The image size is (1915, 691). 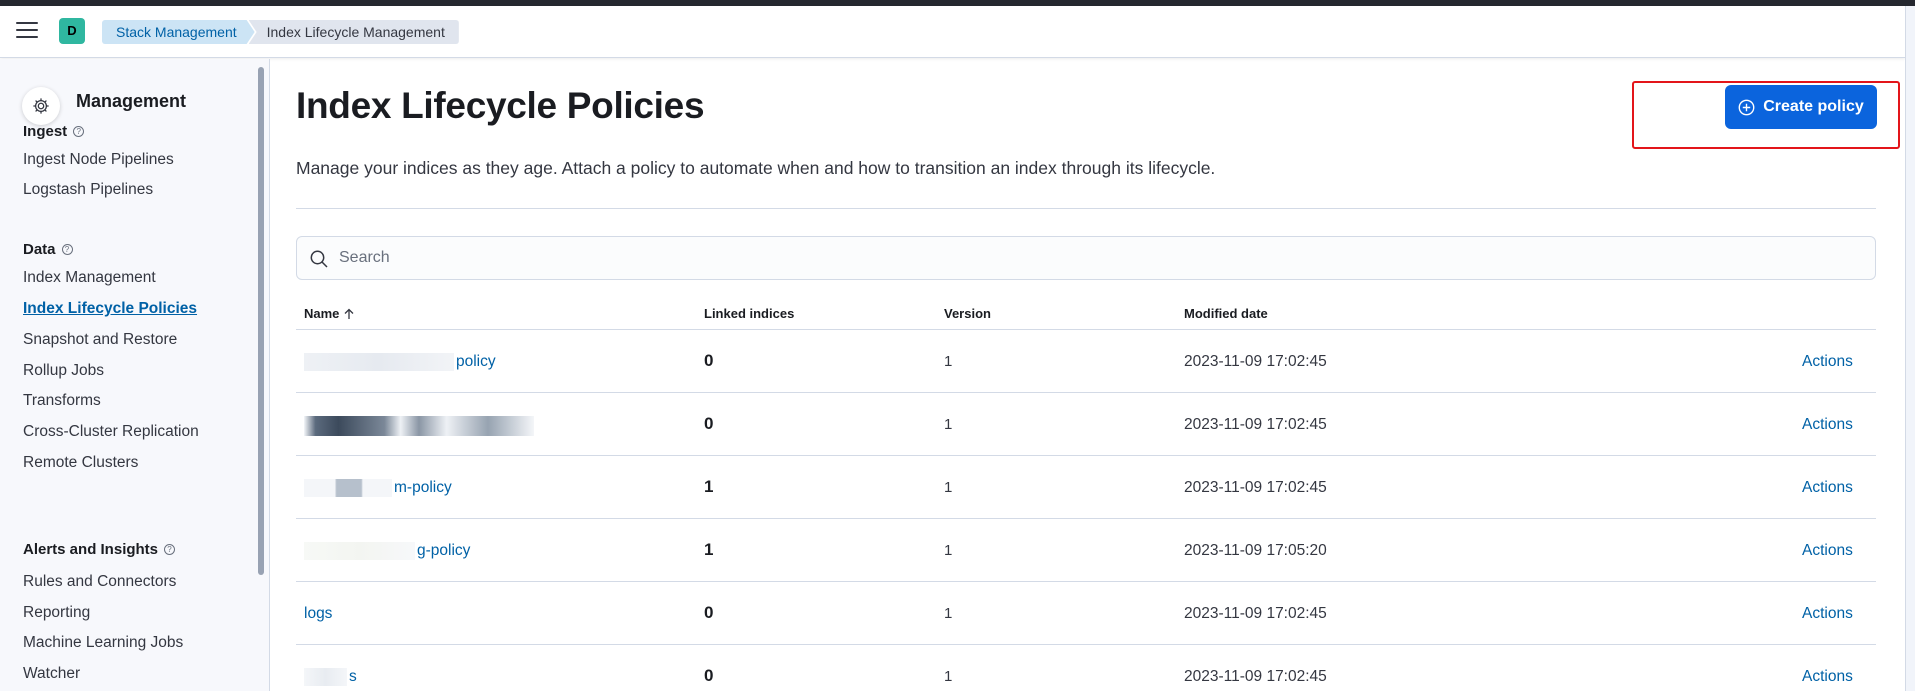 I want to click on sort-ascending-icon, so click(x=349, y=313).